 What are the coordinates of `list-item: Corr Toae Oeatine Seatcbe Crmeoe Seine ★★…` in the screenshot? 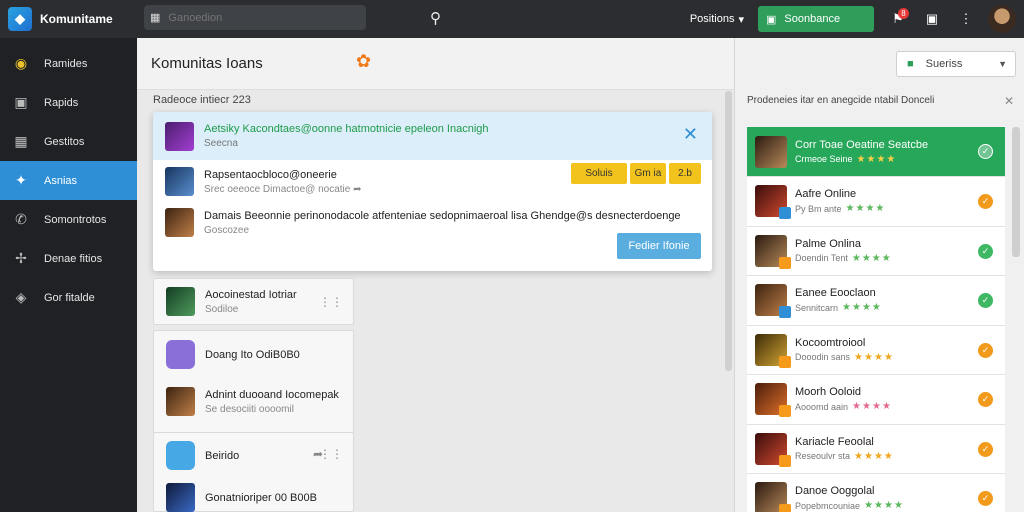 It's located at (876, 152).